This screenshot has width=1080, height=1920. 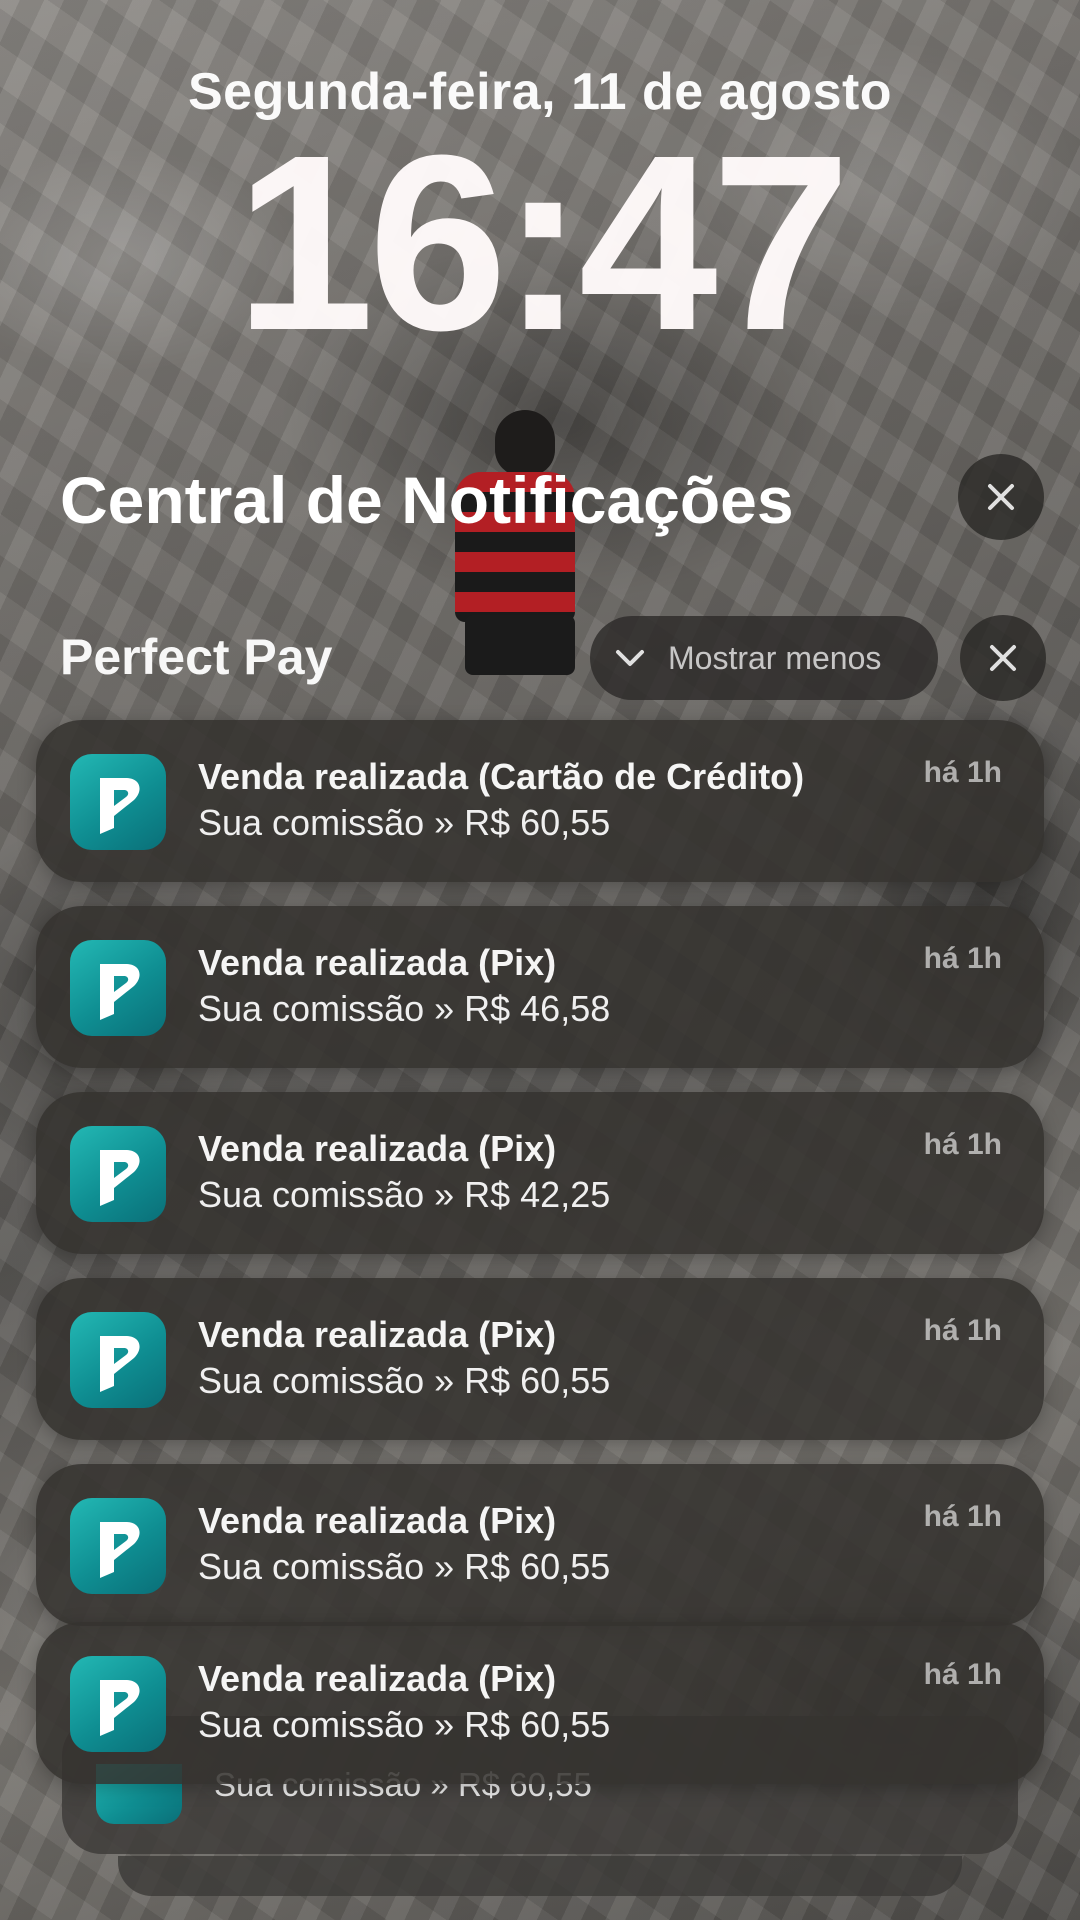 I want to click on clear-all-button, so click(x=1001, y=497).